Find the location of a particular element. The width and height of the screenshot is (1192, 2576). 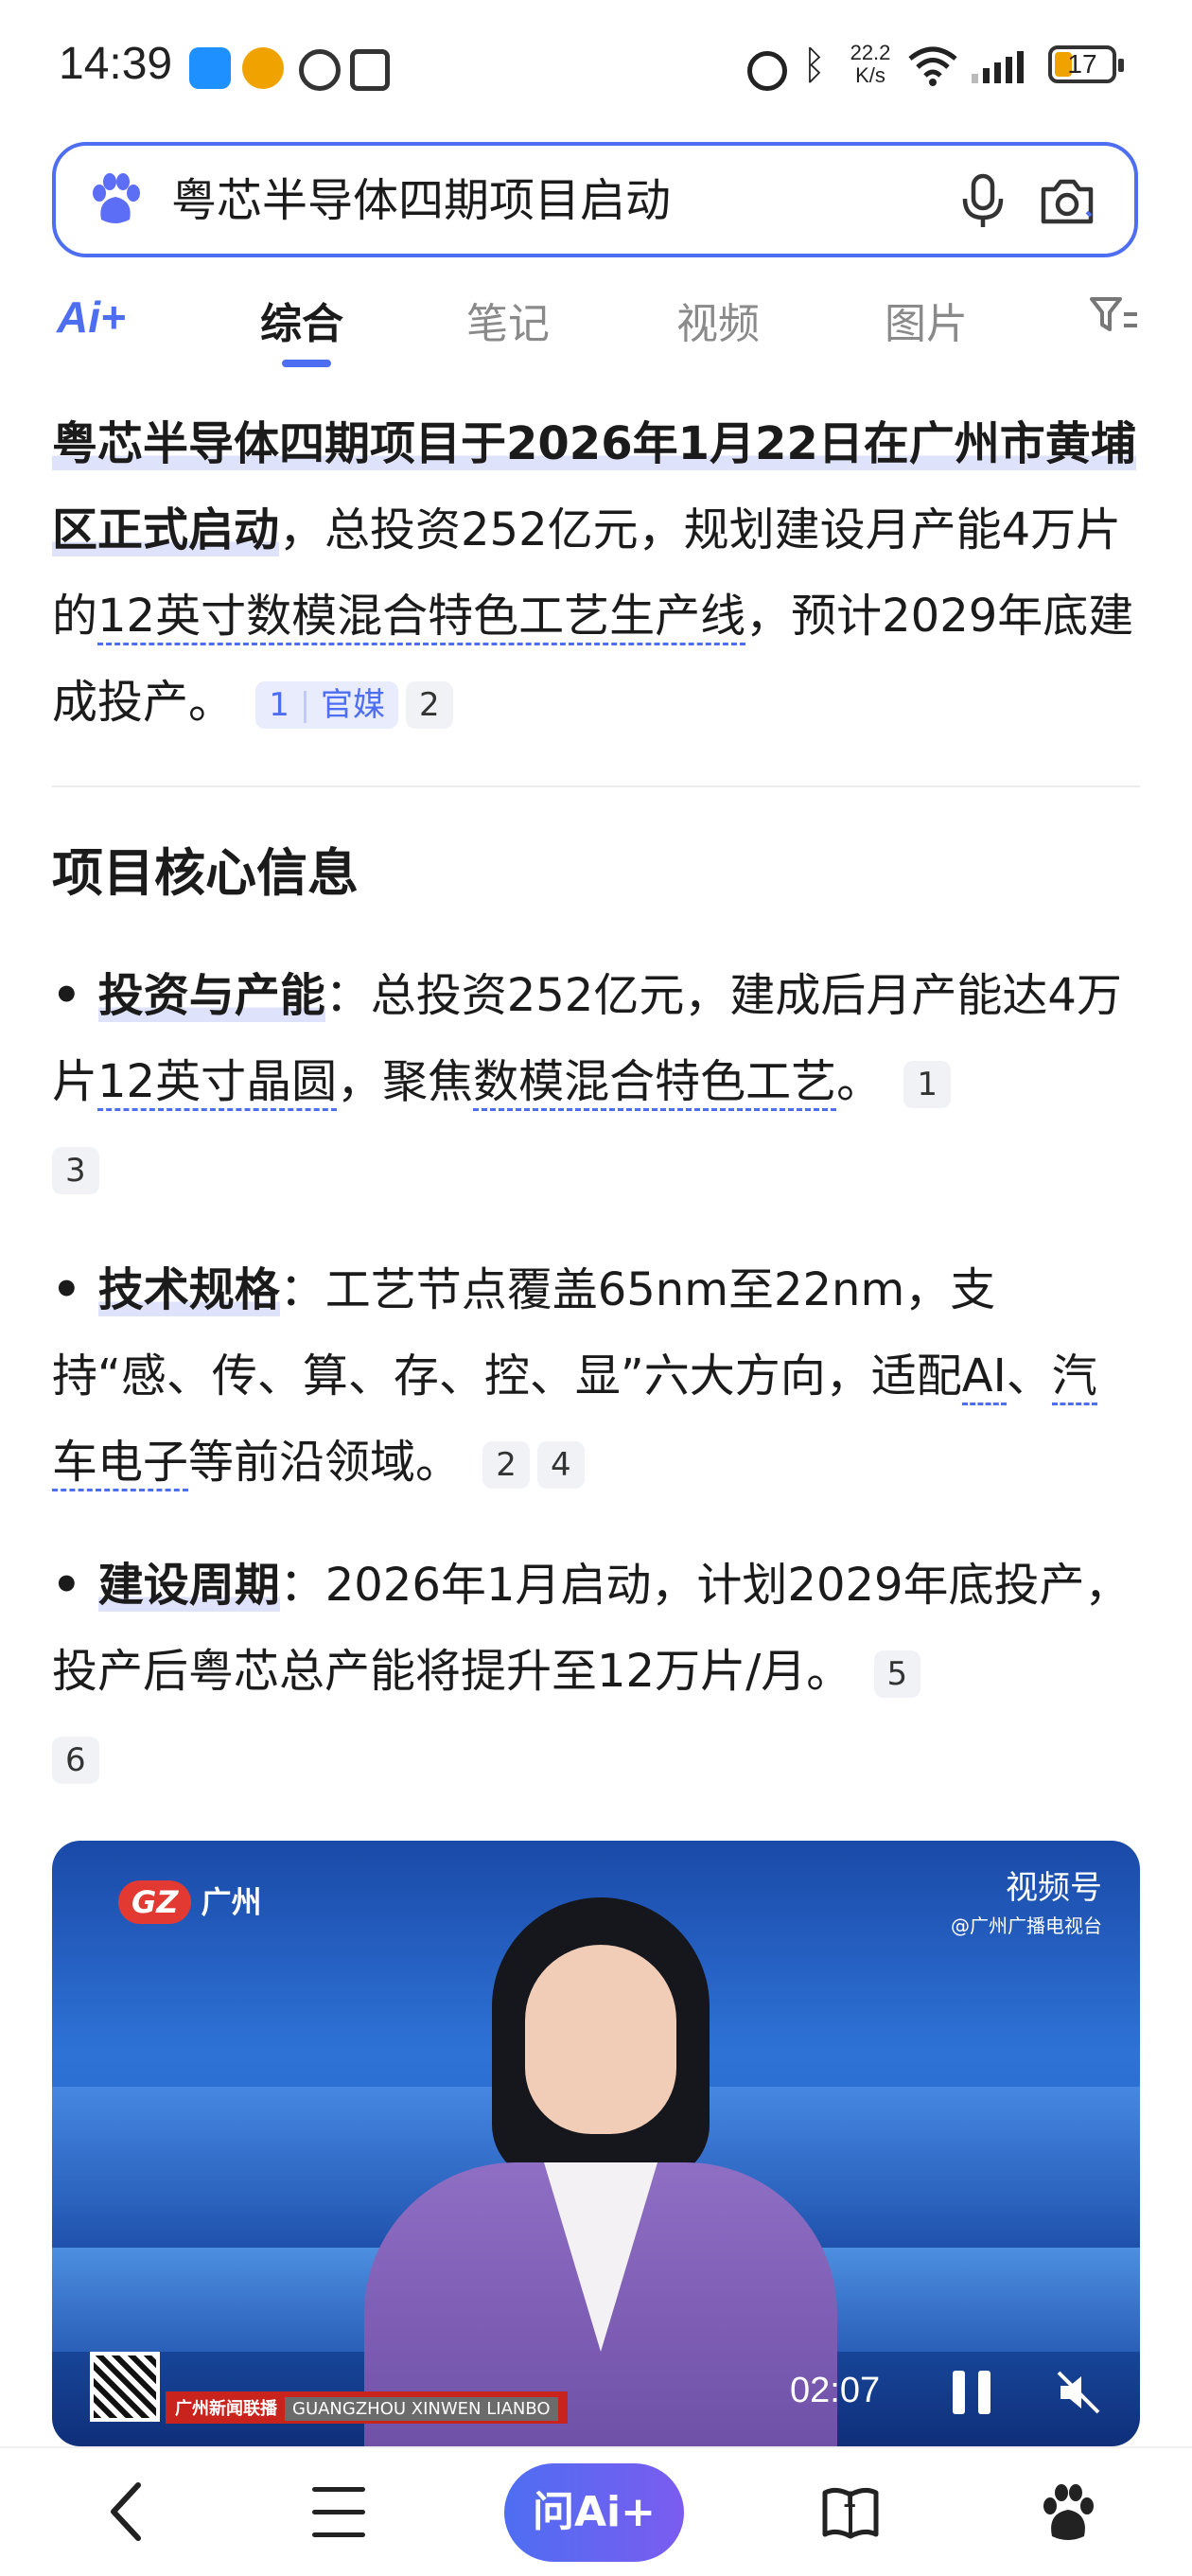

baidu-home-icon is located at coordinates (1068, 2512).